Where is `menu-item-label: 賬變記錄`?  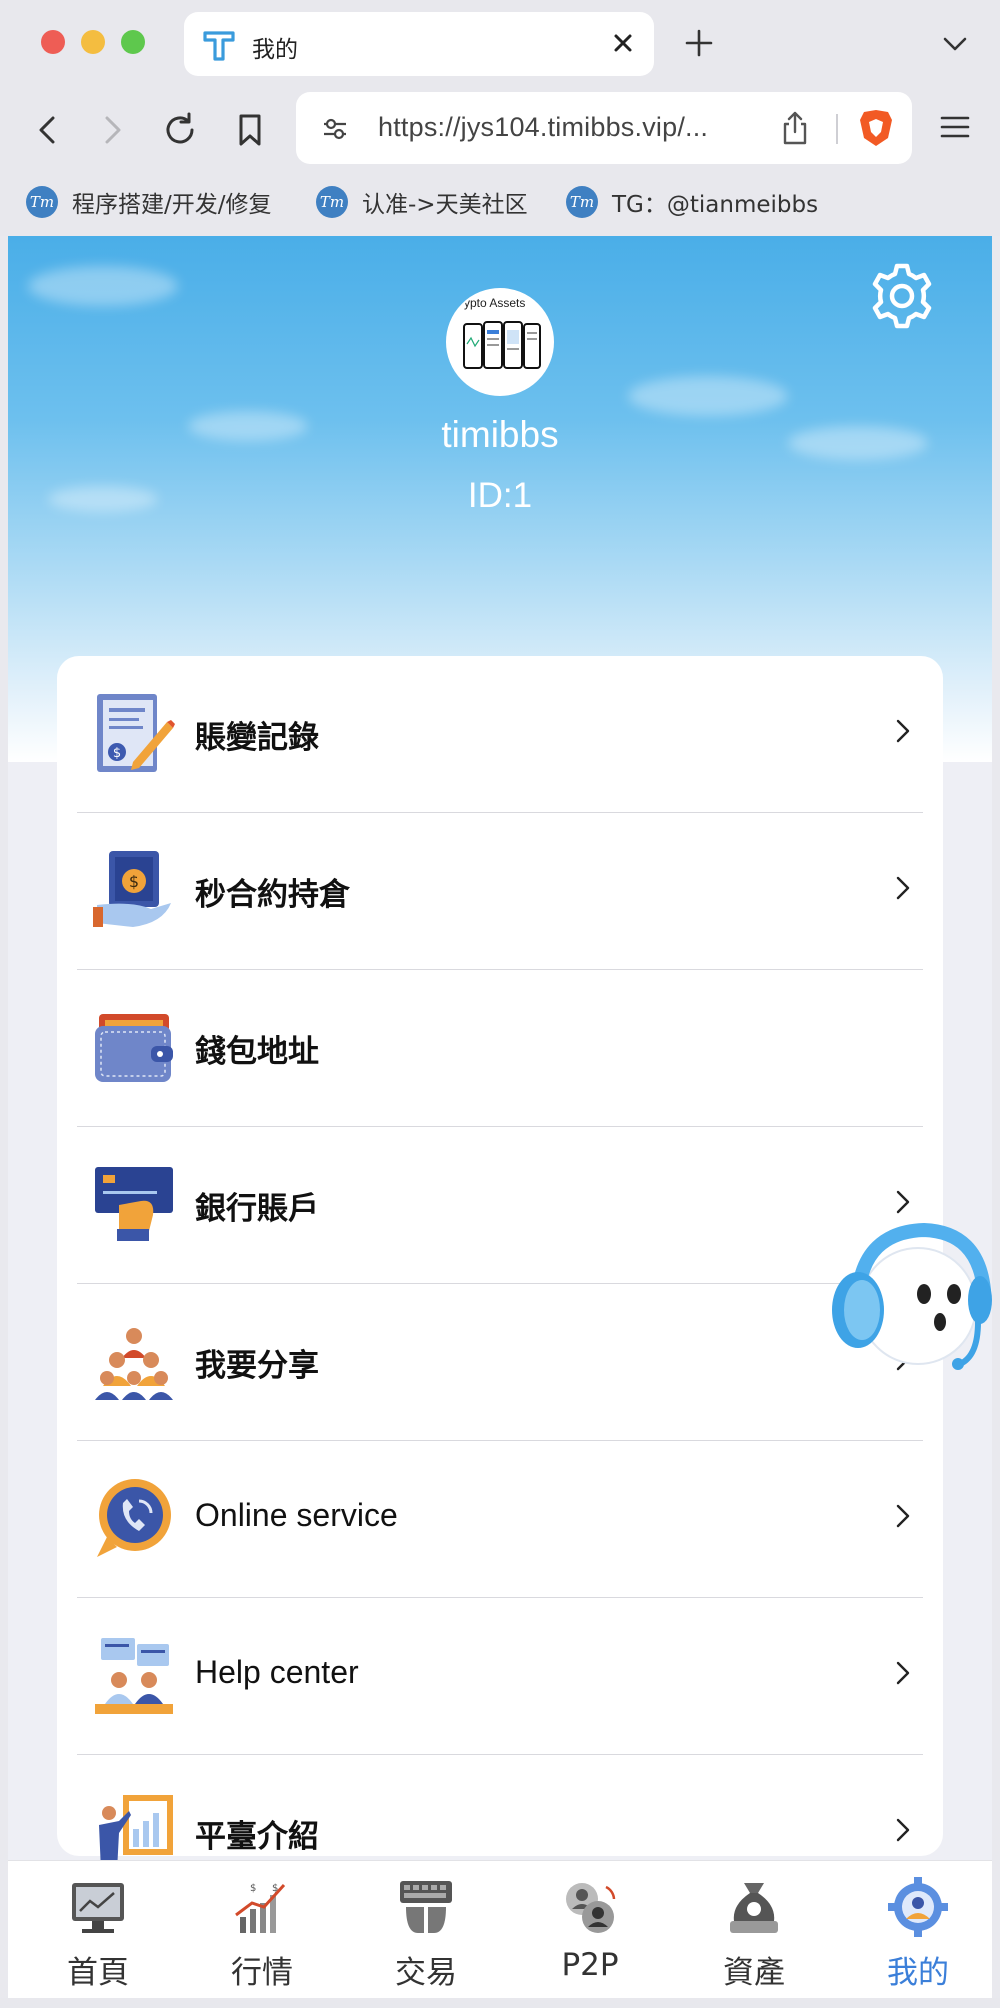 menu-item-label: 賬變記錄 is located at coordinates (257, 738).